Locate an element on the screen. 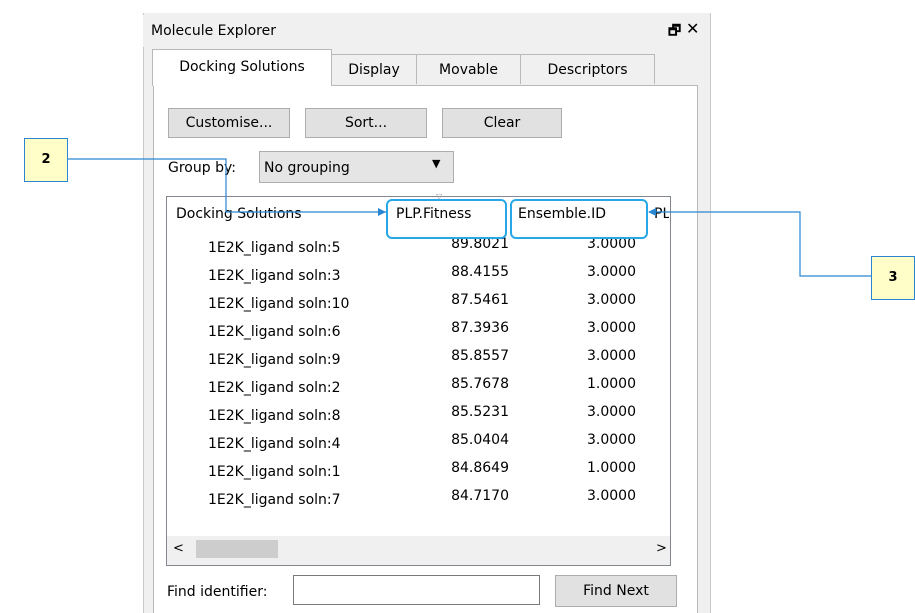 This screenshot has height=613, width=915. row-name: 1E2K_ligand soln:3 is located at coordinates (274, 276).